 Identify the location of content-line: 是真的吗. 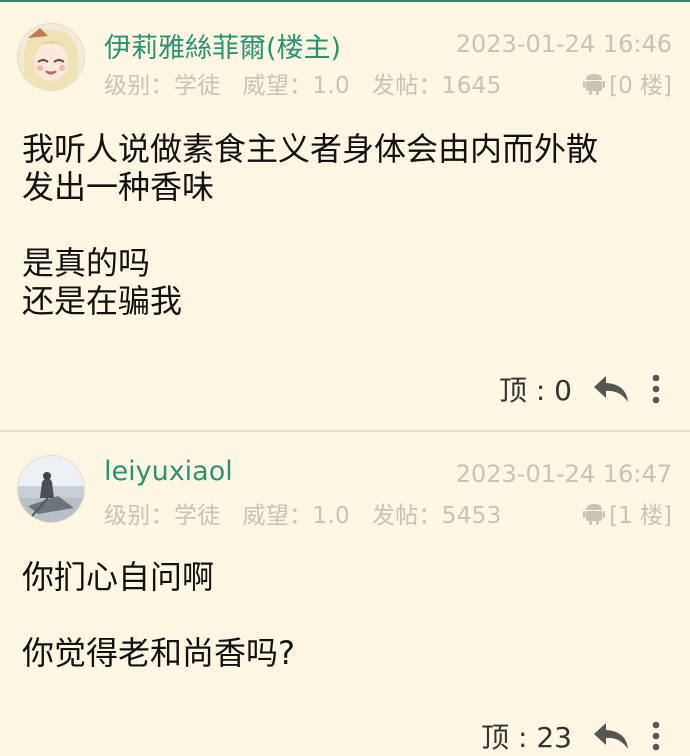
(86, 263).